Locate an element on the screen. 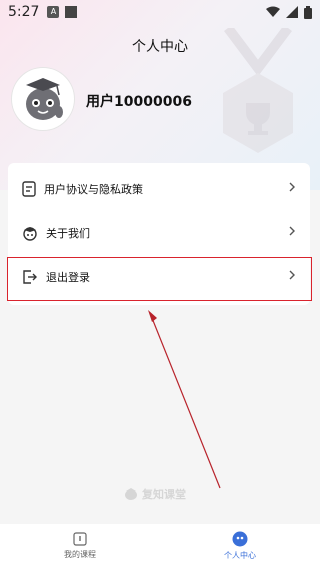  tab-my-courses: 我的课程 is located at coordinates (80, 546).